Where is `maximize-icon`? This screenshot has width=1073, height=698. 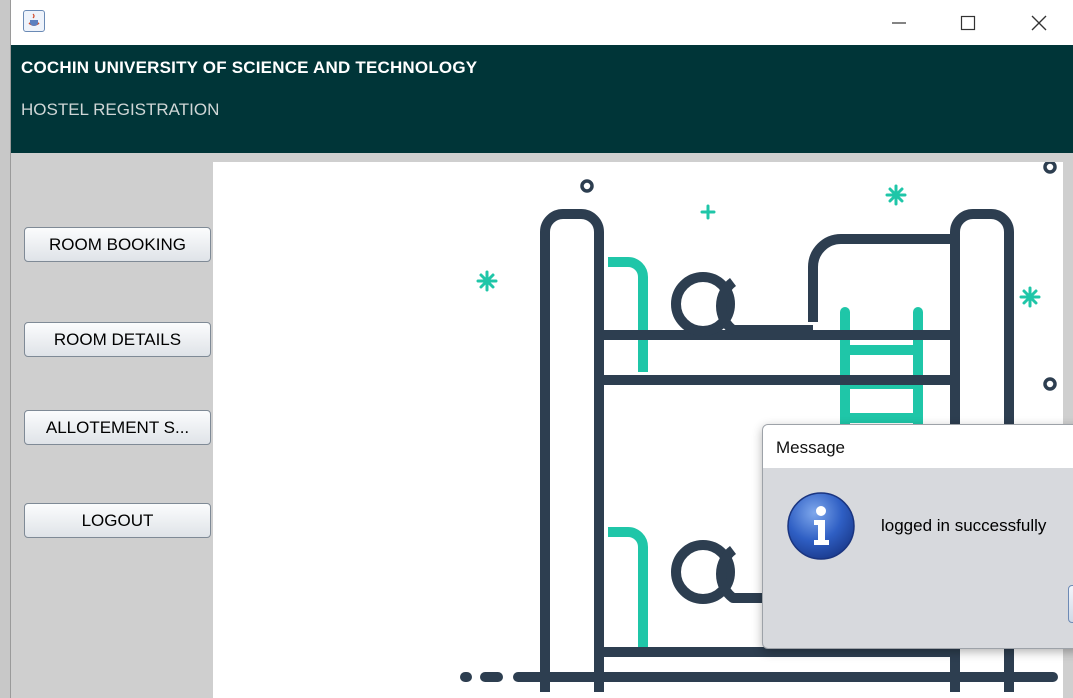 maximize-icon is located at coordinates (968, 22).